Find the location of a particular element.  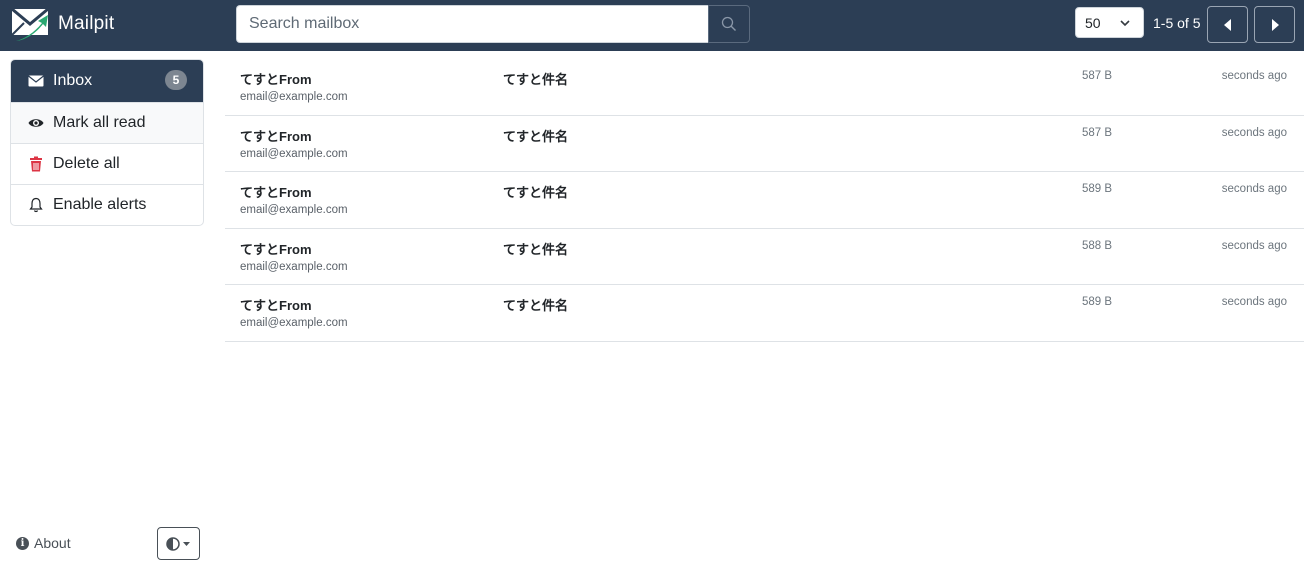

bell-icon is located at coordinates (36, 205).